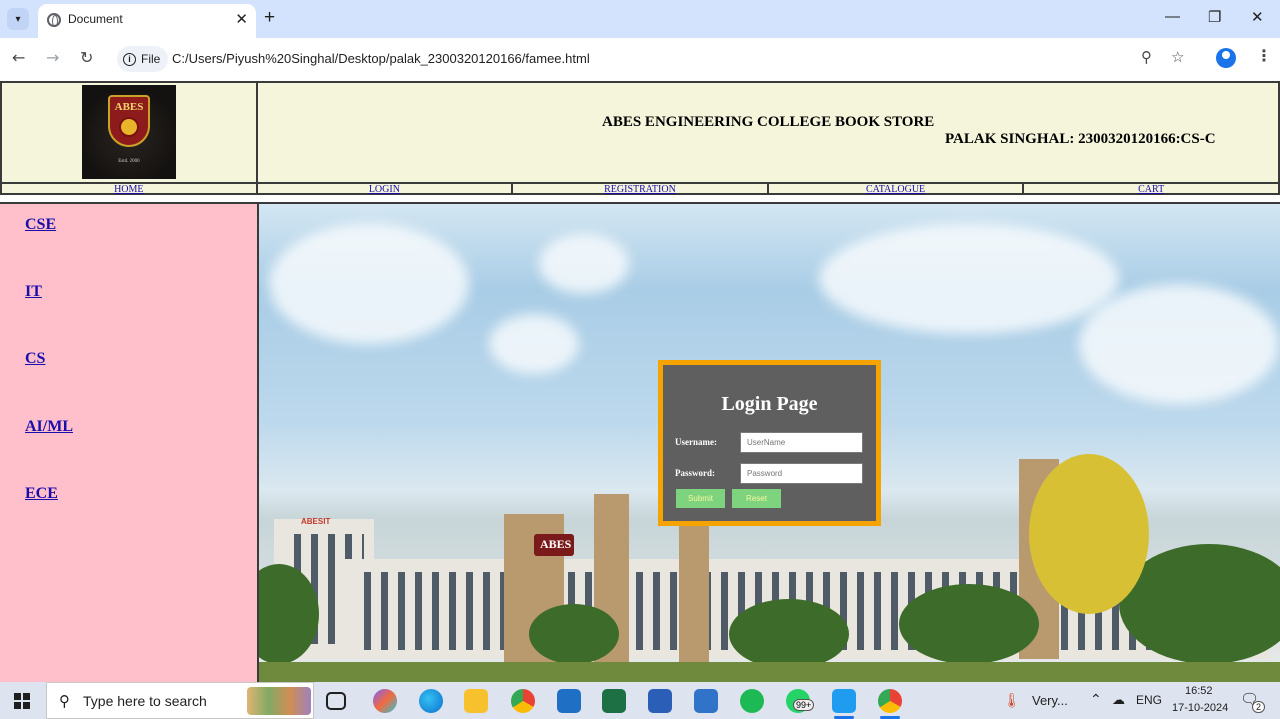  I want to click on password-label: Password:, so click(695, 473).